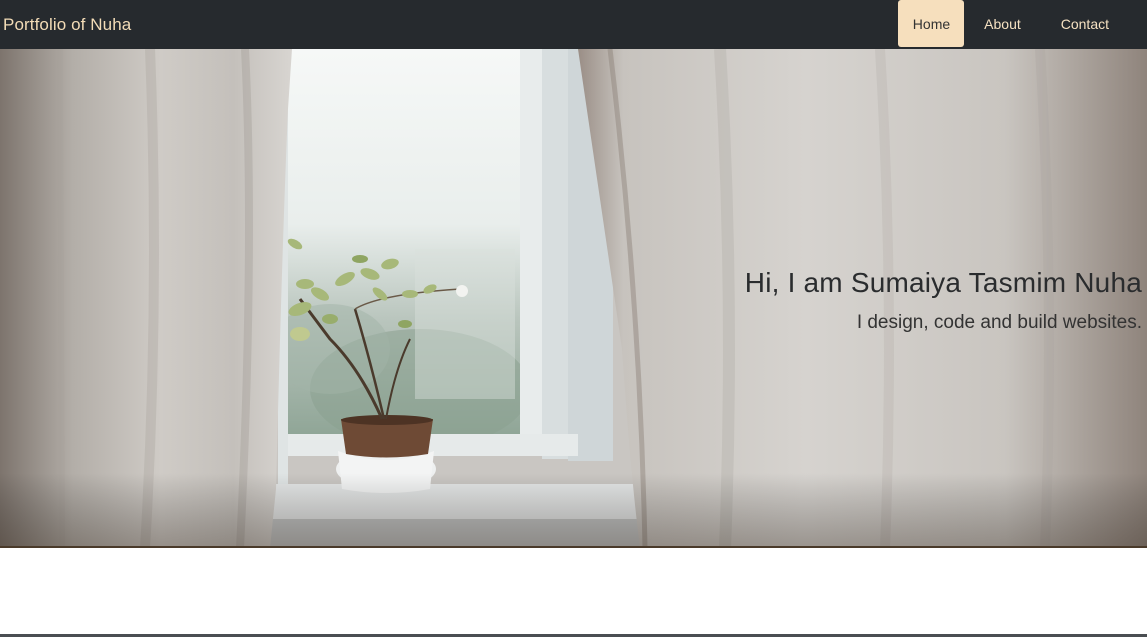 The height and width of the screenshot is (637, 1147). What do you see at coordinates (943, 282) in the screenshot?
I see `hero-title: Hi, I am Sumaiya Tasmim Nuha` at bounding box center [943, 282].